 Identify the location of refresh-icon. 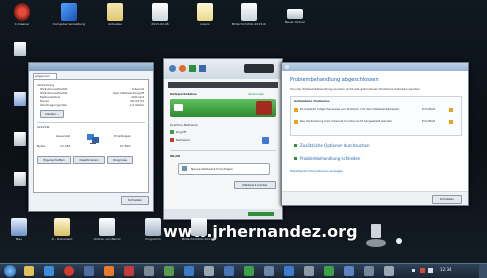
(172, 68).